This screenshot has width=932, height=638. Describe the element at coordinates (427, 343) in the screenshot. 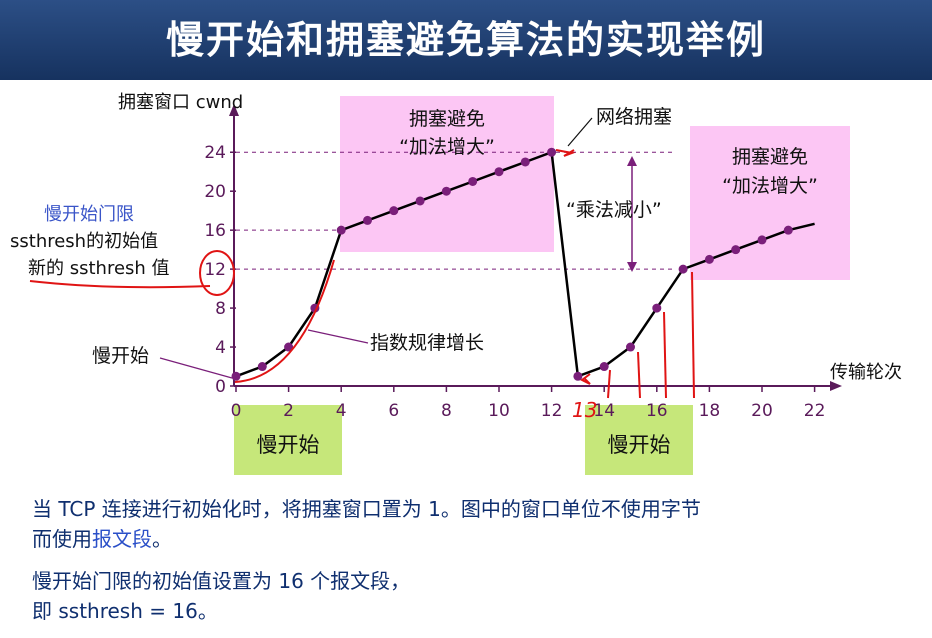

I see `exponential-label: 指数规律增长` at that location.